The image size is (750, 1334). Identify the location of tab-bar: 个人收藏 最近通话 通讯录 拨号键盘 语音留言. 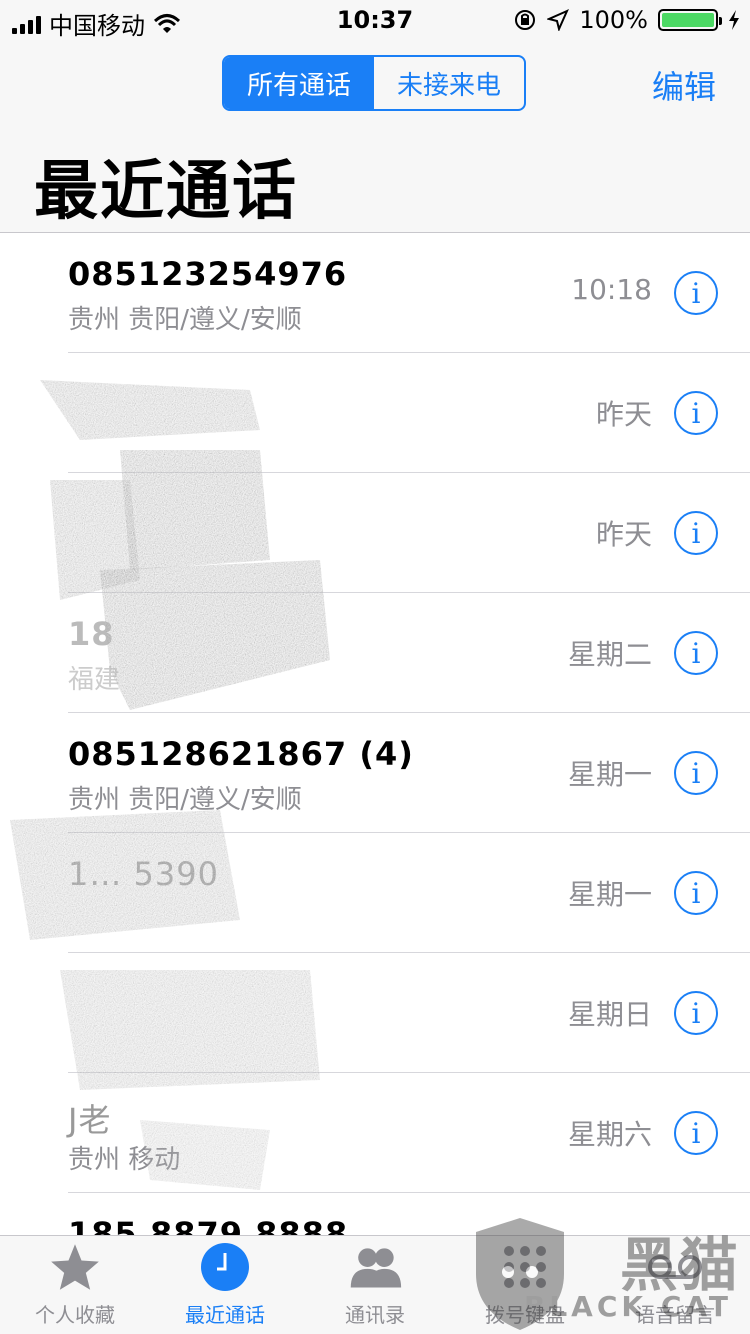
(375, 1284).